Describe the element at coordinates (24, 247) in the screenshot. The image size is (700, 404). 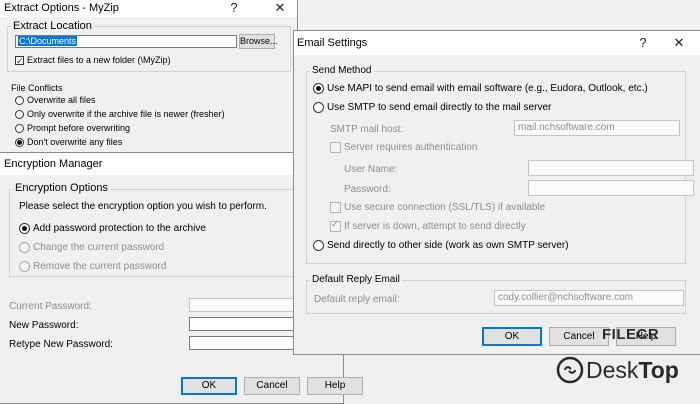
I see `encryption-radio-change` at that location.